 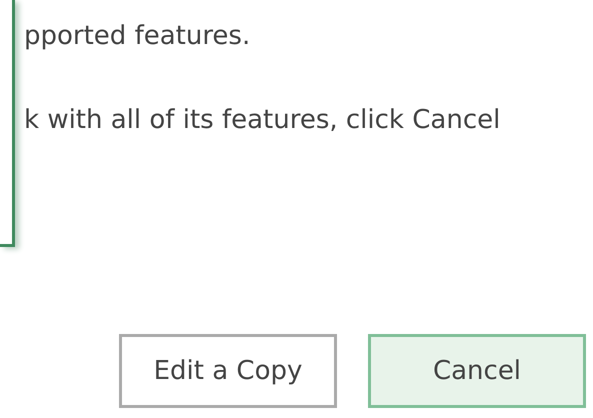 What do you see at coordinates (262, 120) in the screenshot?
I see `message-text: k with all of its features, click Cancel` at bounding box center [262, 120].